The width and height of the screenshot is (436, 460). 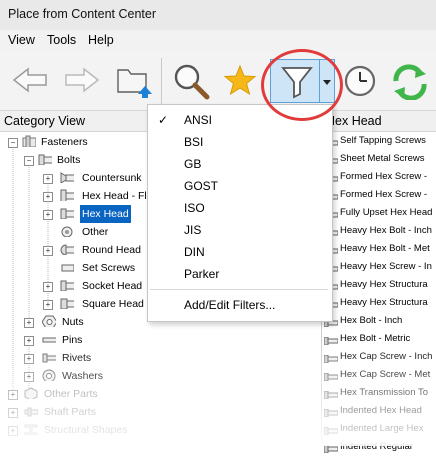 What do you see at coordinates (372, 411) in the screenshot?
I see `result-item: Indented Hex Head` at bounding box center [372, 411].